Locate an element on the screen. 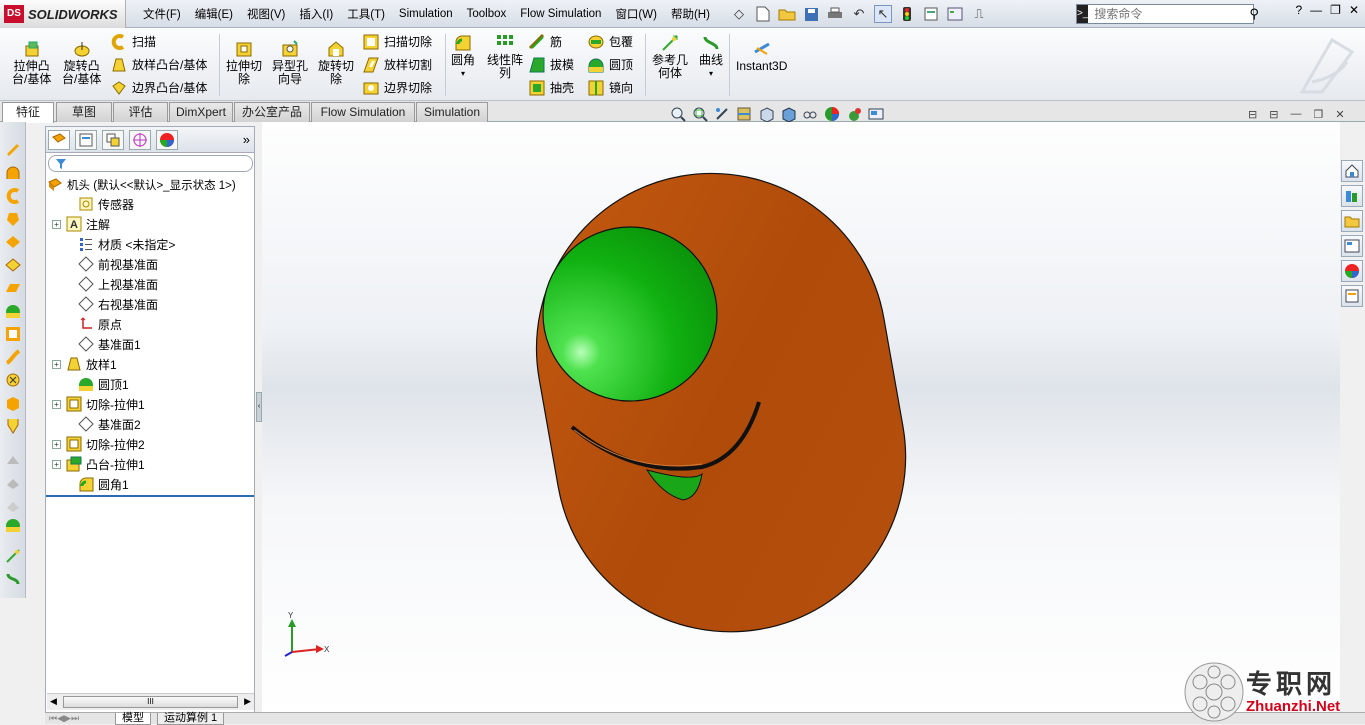 The image size is (1365, 725). tree-filter is located at coordinates (150, 163).